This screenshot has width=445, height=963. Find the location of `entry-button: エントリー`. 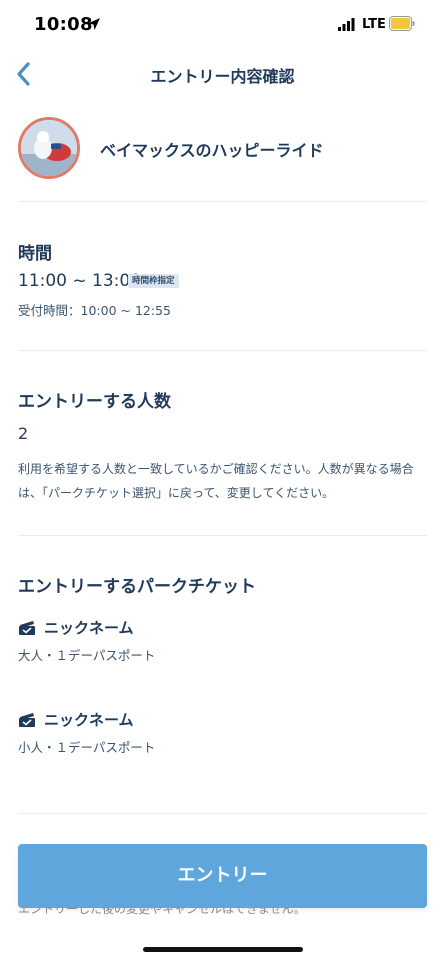

entry-button: エントリー is located at coordinates (222, 876).